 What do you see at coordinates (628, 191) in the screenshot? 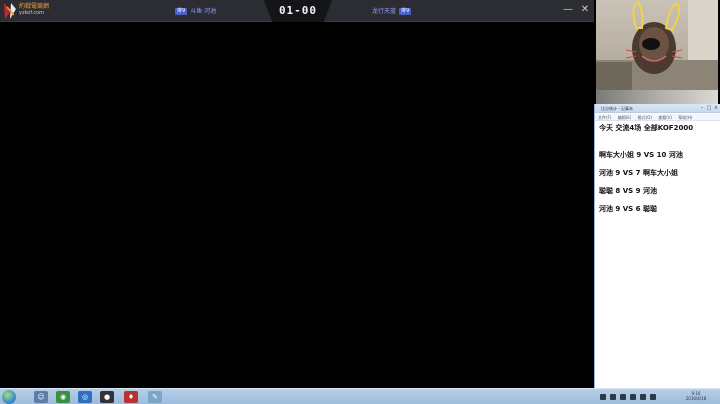
I see `notepad-line: 聪聪 8 VS 9 河池` at bounding box center [628, 191].